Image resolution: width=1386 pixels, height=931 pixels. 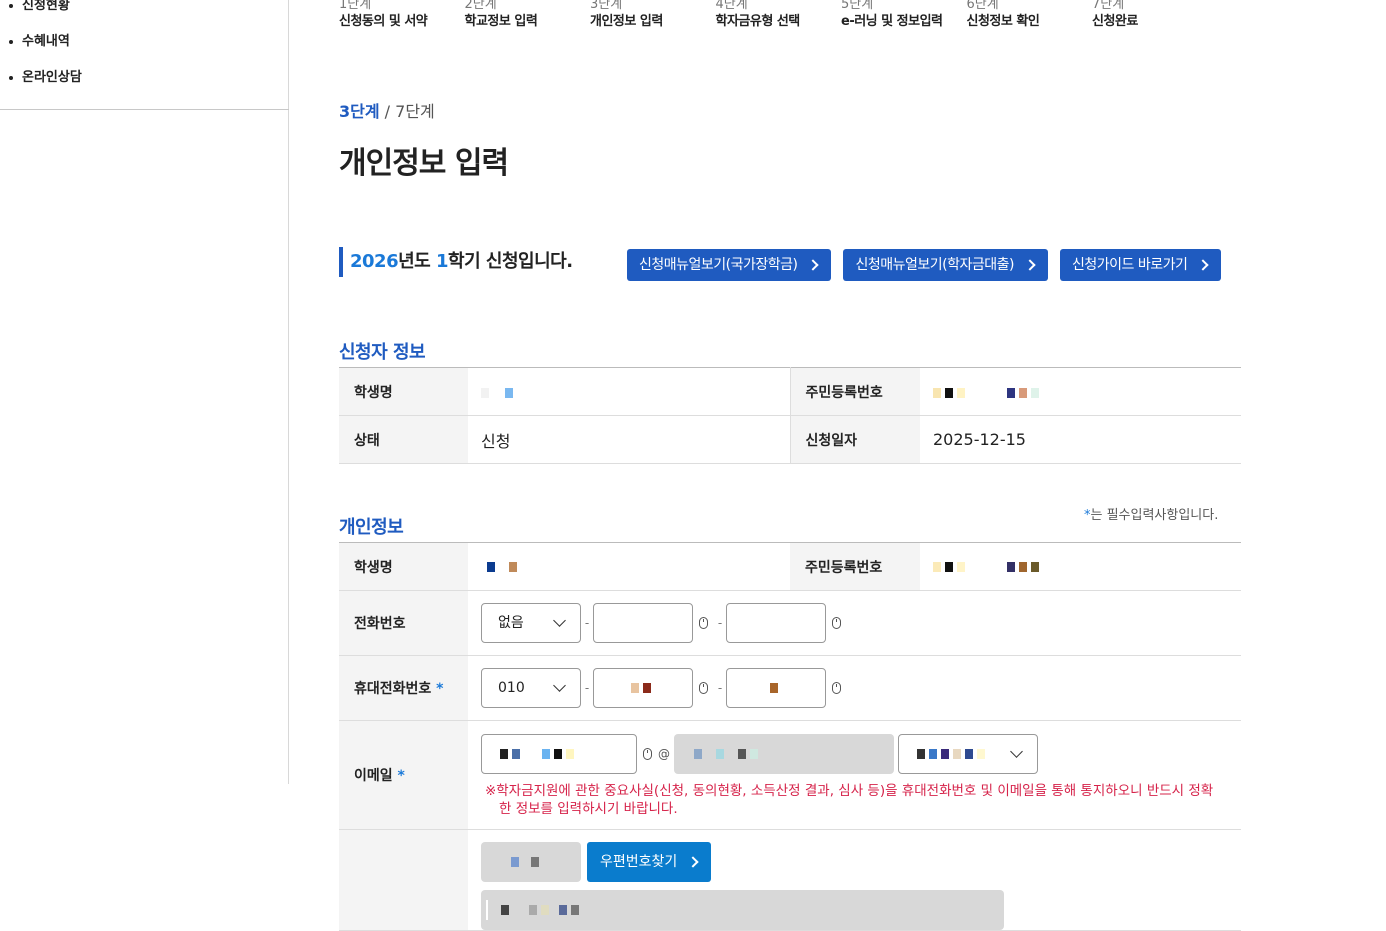 What do you see at coordinates (776, 623) in the screenshot?
I see `phone-last-input` at bounding box center [776, 623].